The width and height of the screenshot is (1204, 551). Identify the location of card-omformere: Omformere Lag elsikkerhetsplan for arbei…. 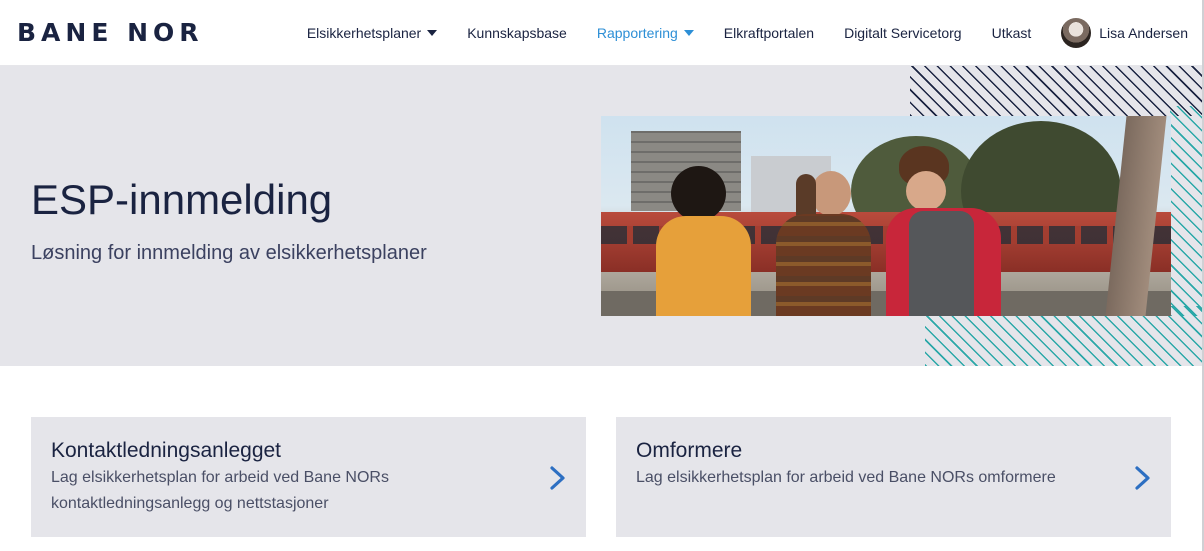
(893, 477).